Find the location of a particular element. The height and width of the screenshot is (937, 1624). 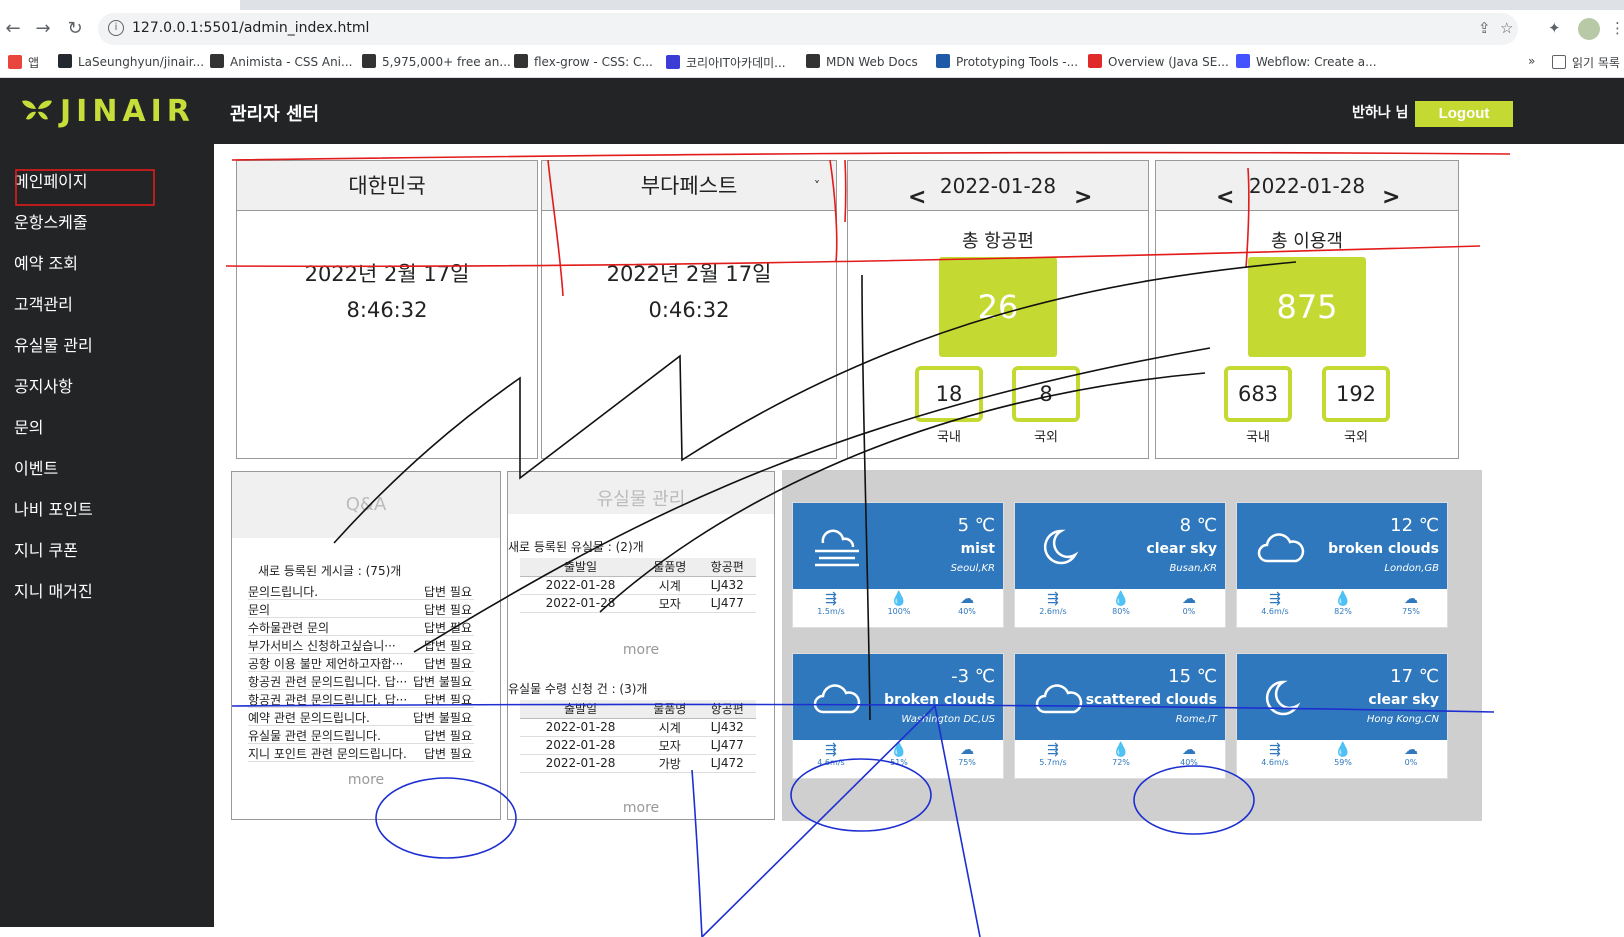

back-icon: ← is located at coordinates (13, 29).